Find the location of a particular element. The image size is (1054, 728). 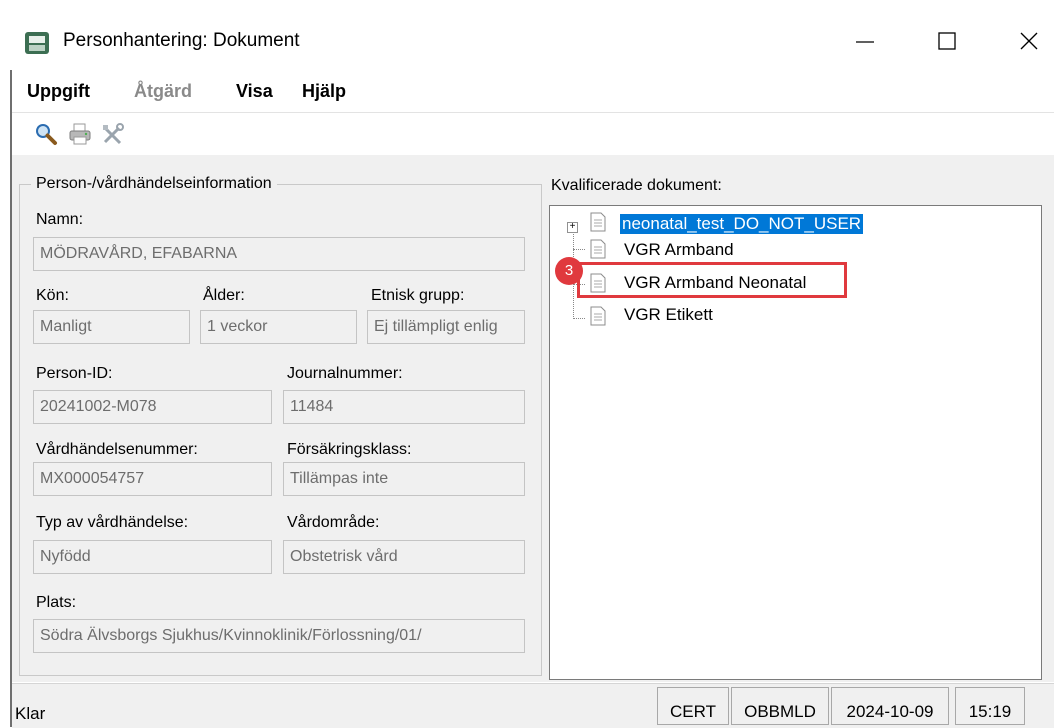

event-type-field: Nyfödd is located at coordinates (152, 557).